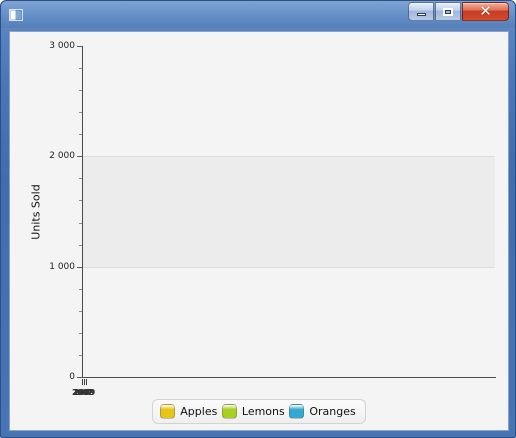 This screenshot has width=516, height=438. Describe the element at coordinates (258, 15) in the screenshot. I see `title-bar: ✕` at that location.